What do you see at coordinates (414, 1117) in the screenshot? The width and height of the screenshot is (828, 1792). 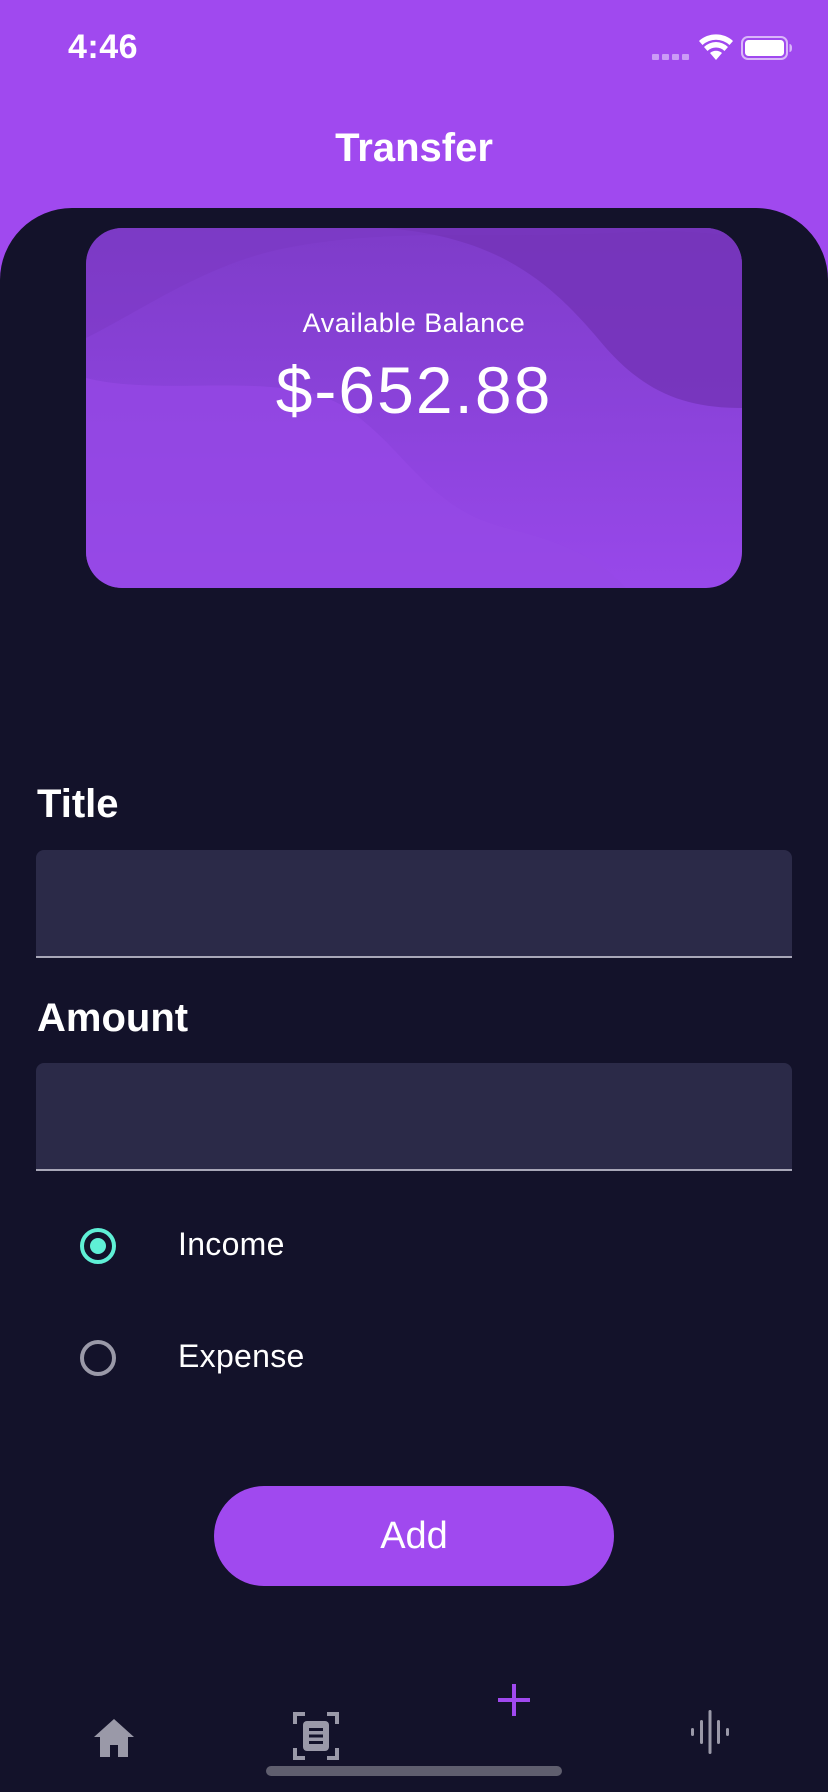 I see `amount-input` at bounding box center [414, 1117].